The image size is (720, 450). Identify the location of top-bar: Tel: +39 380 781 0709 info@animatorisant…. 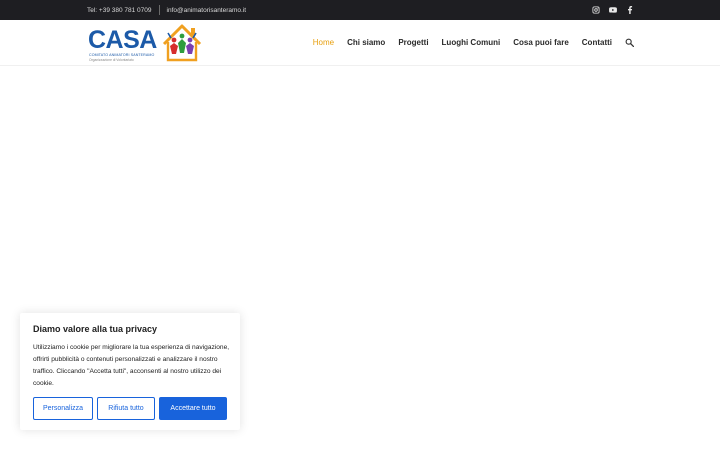
(360, 10).